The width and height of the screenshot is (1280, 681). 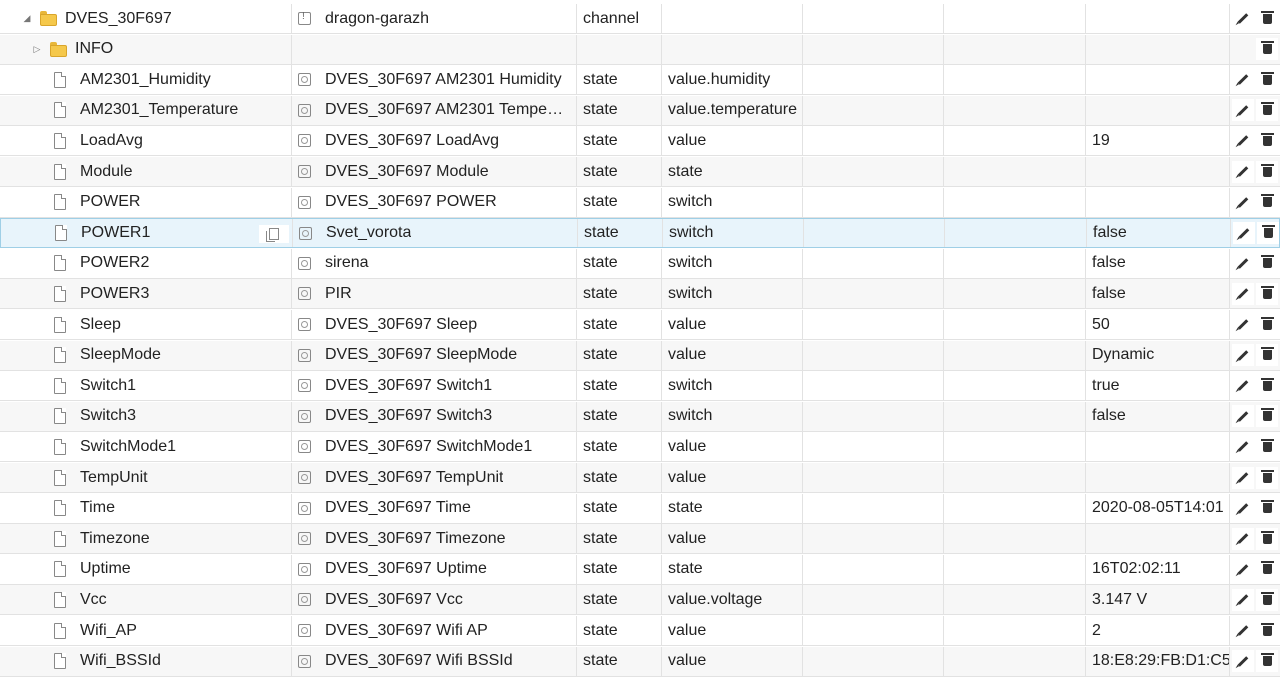 What do you see at coordinates (115, 293) in the screenshot?
I see `object-name: POWER3` at bounding box center [115, 293].